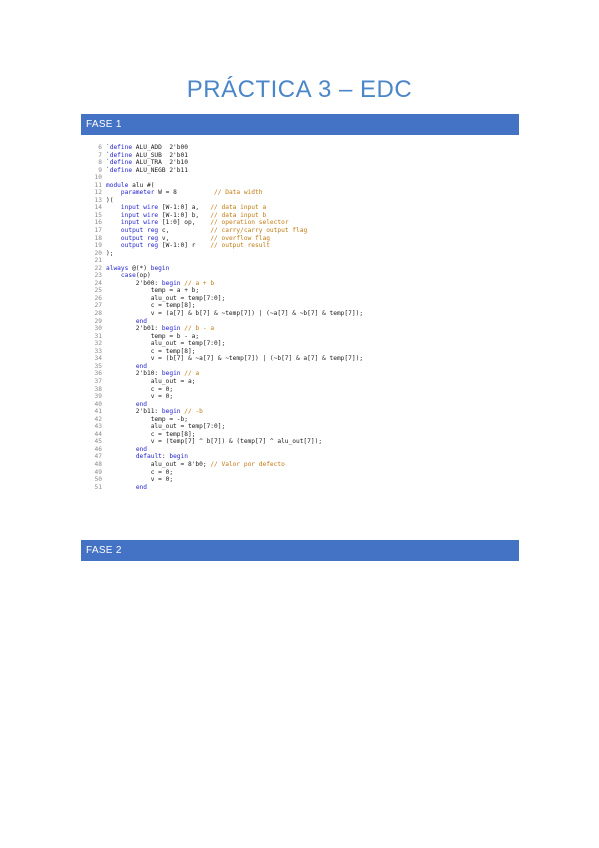 The image size is (599, 848). What do you see at coordinates (276, 186) in the screenshot?
I see `code-line: 11 module alu #(` at bounding box center [276, 186].